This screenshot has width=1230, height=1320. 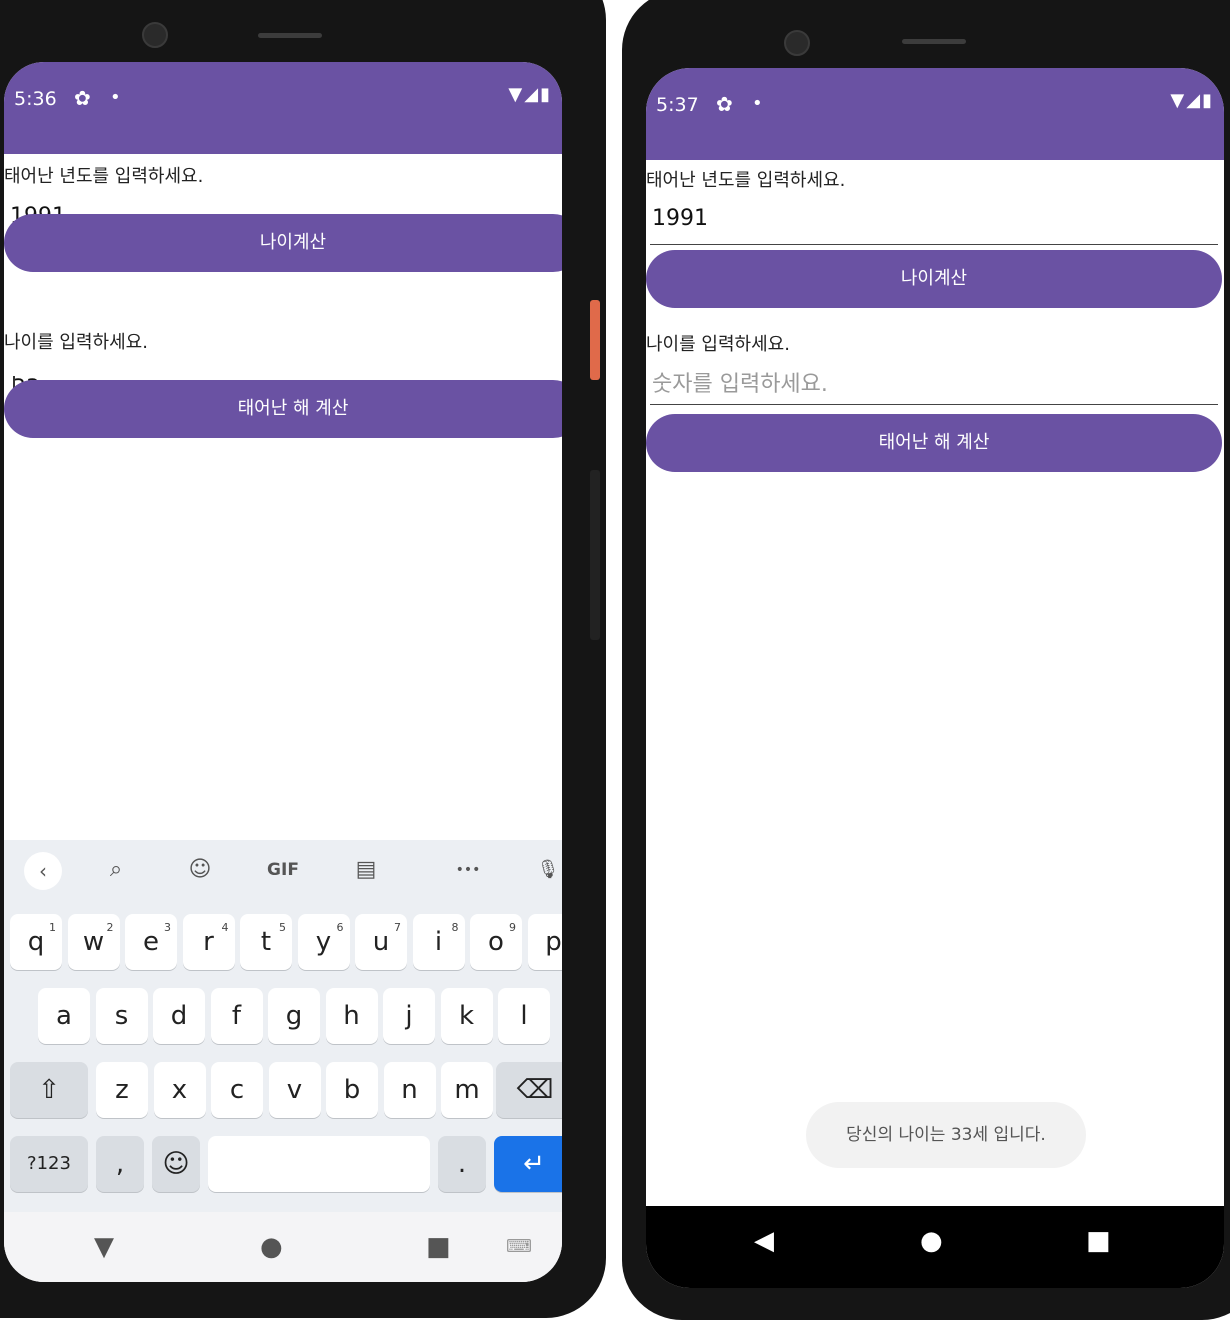 What do you see at coordinates (718, 344) in the screenshot?
I see `age-label: 나이를 입력하세요.` at bounding box center [718, 344].